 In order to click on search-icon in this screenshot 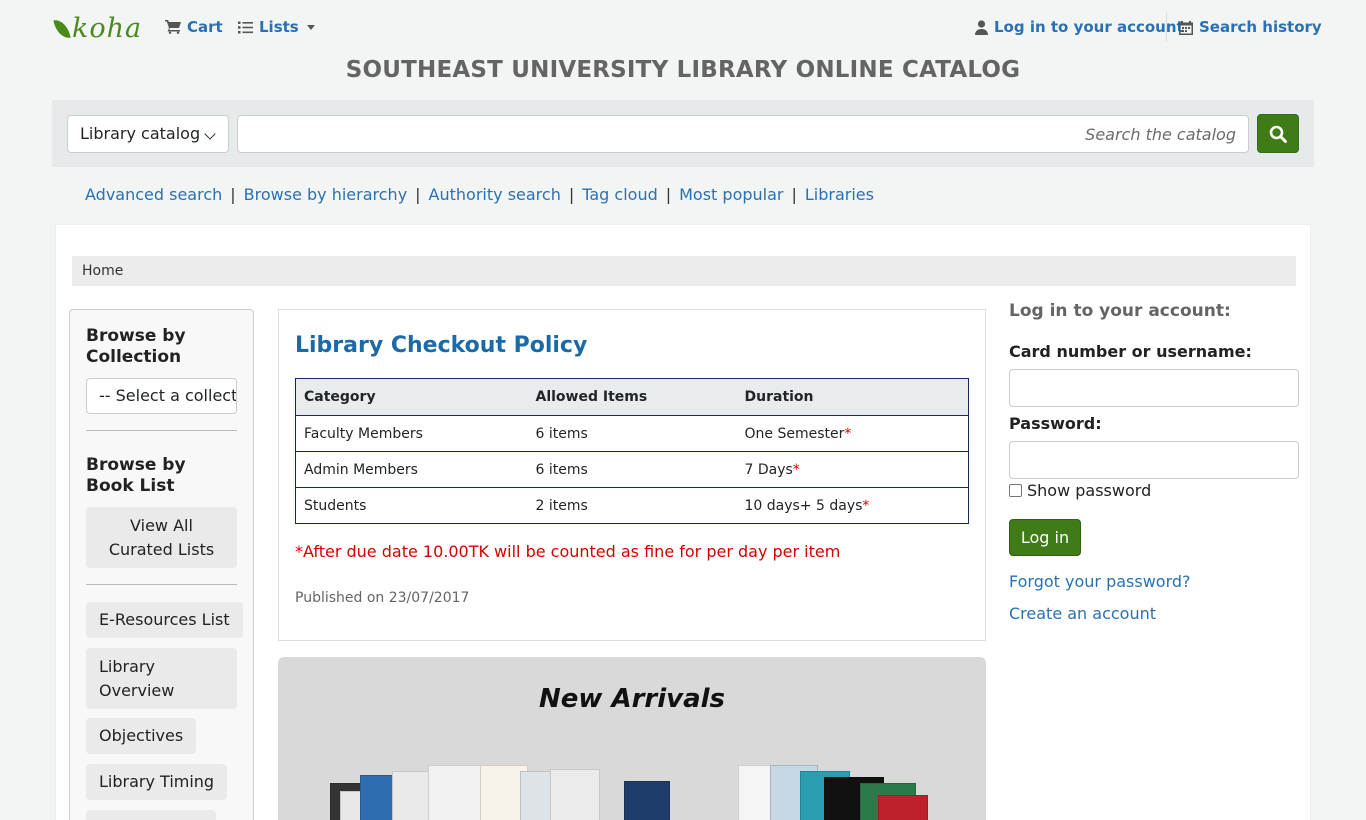, I will do `click(1278, 134)`.